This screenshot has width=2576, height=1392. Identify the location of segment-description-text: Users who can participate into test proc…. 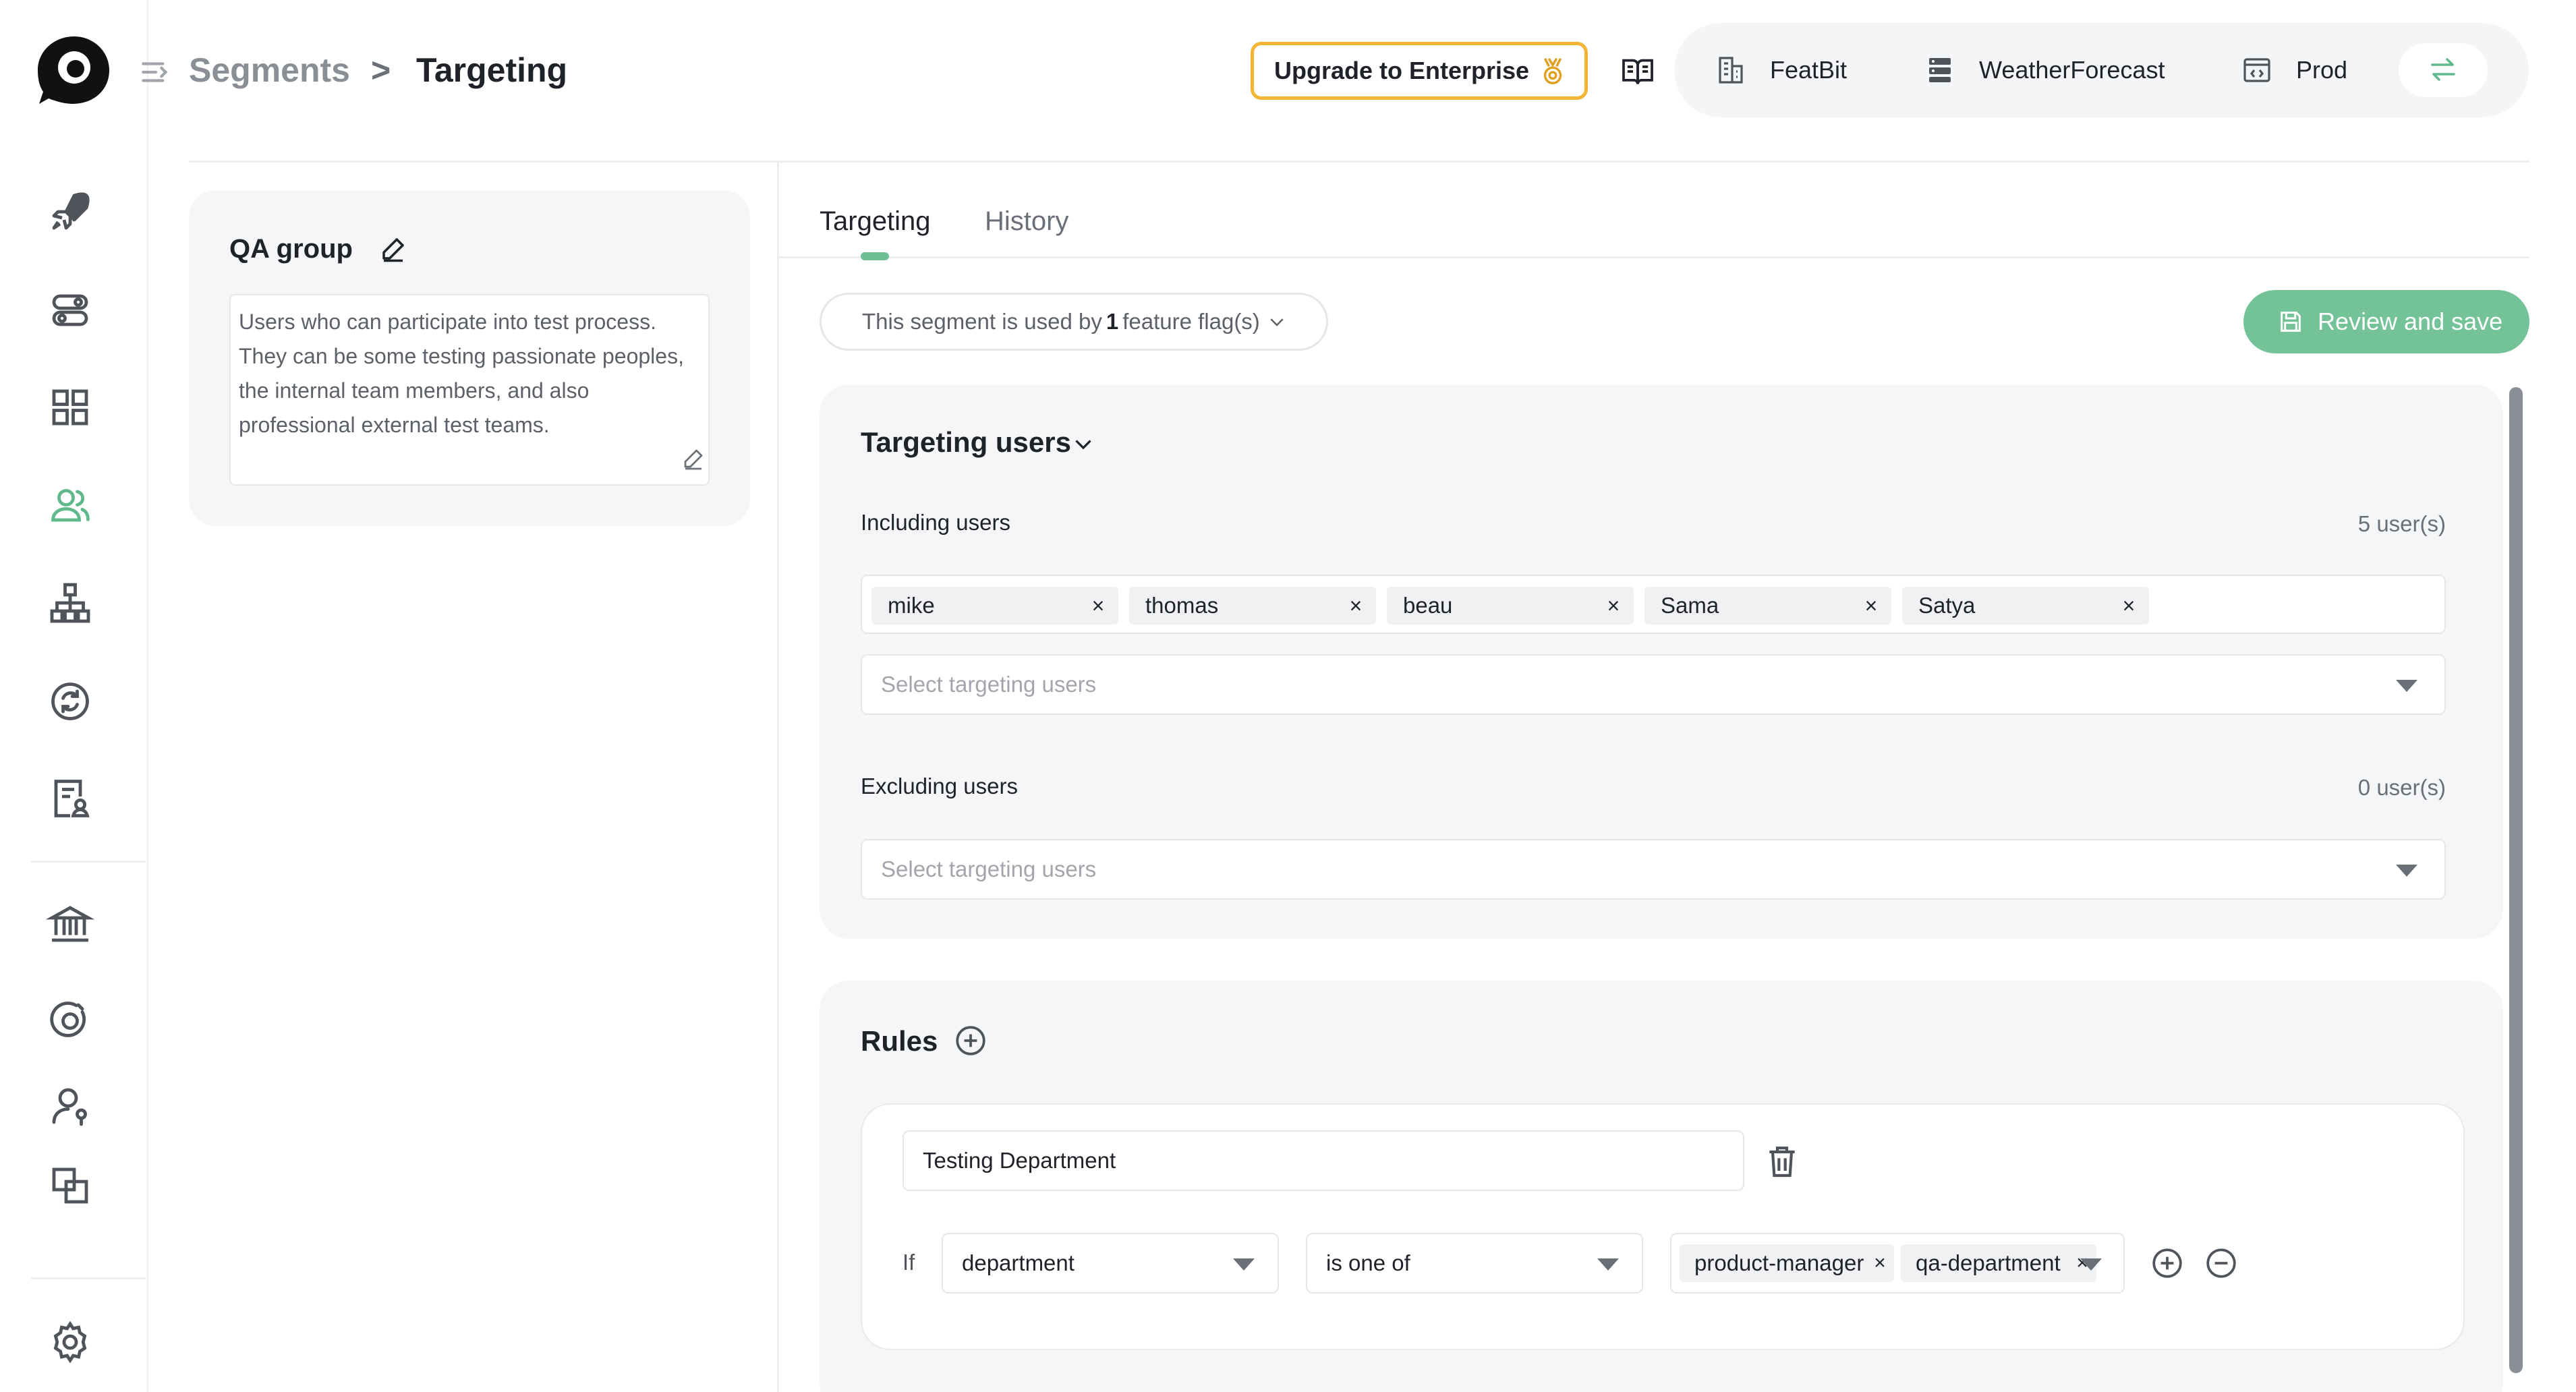
(461, 374).